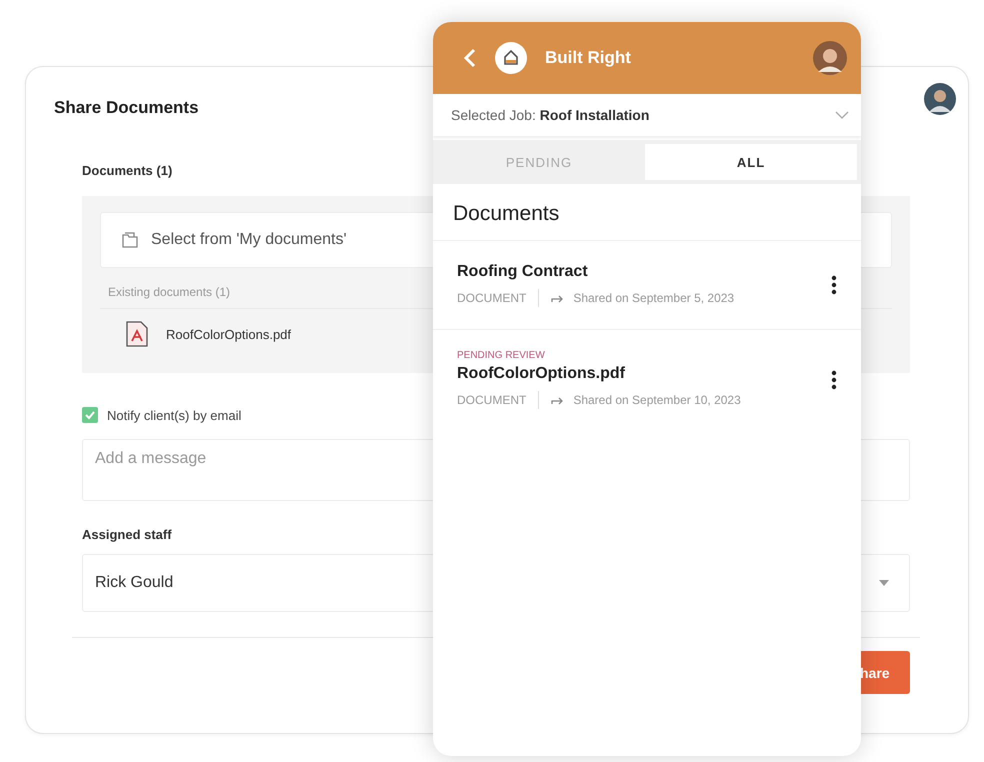  Describe the element at coordinates (137, 334) in the screenshot. I see `pdf-icon` at that location.